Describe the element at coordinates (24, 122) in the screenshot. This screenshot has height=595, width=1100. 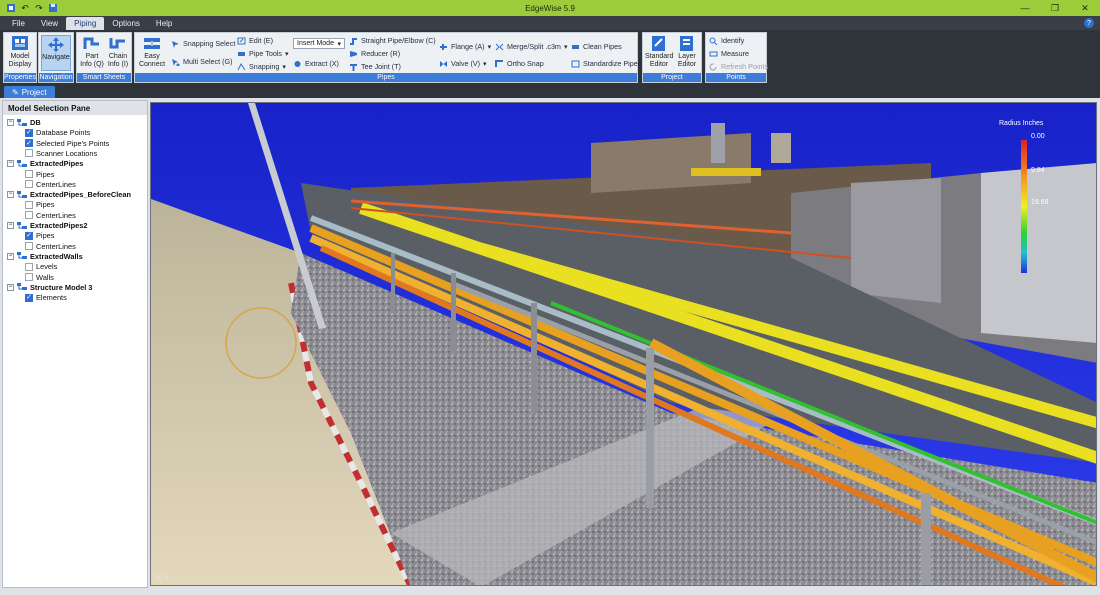
I see `tree-group: − DB` at that location.